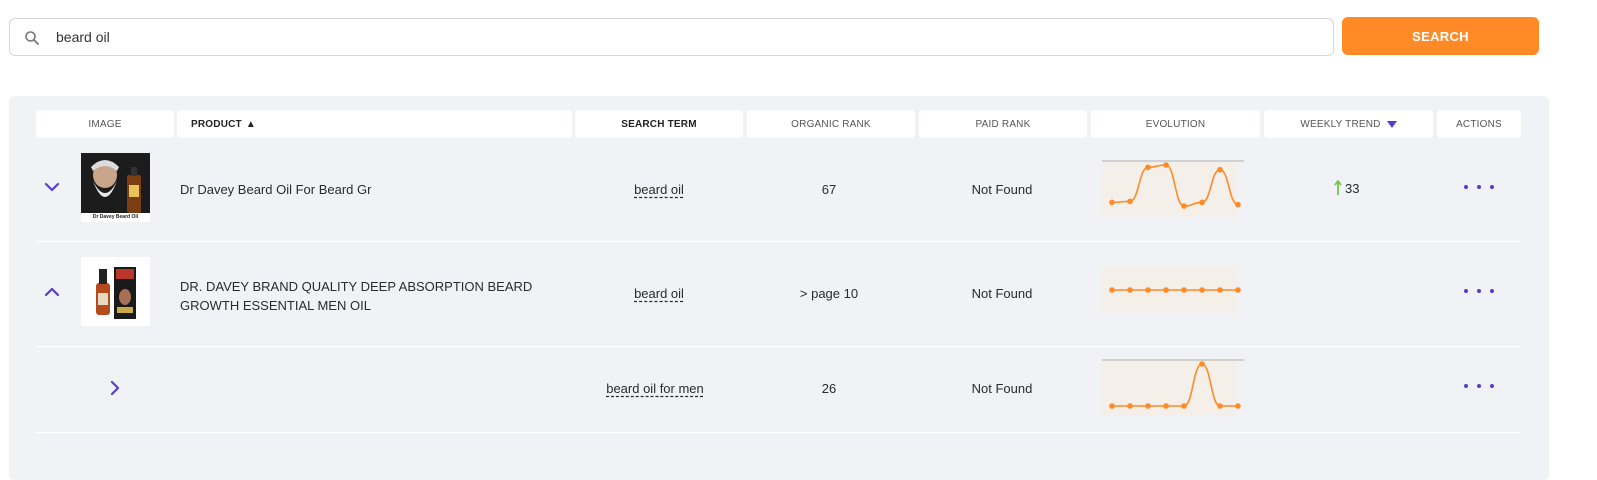 This screenshot has width=1597, height=480. What do you see at coordinates (216, 124) in the screenshot?
I see `header-product-label: PRODUCT` at bounding box center [216, 124].